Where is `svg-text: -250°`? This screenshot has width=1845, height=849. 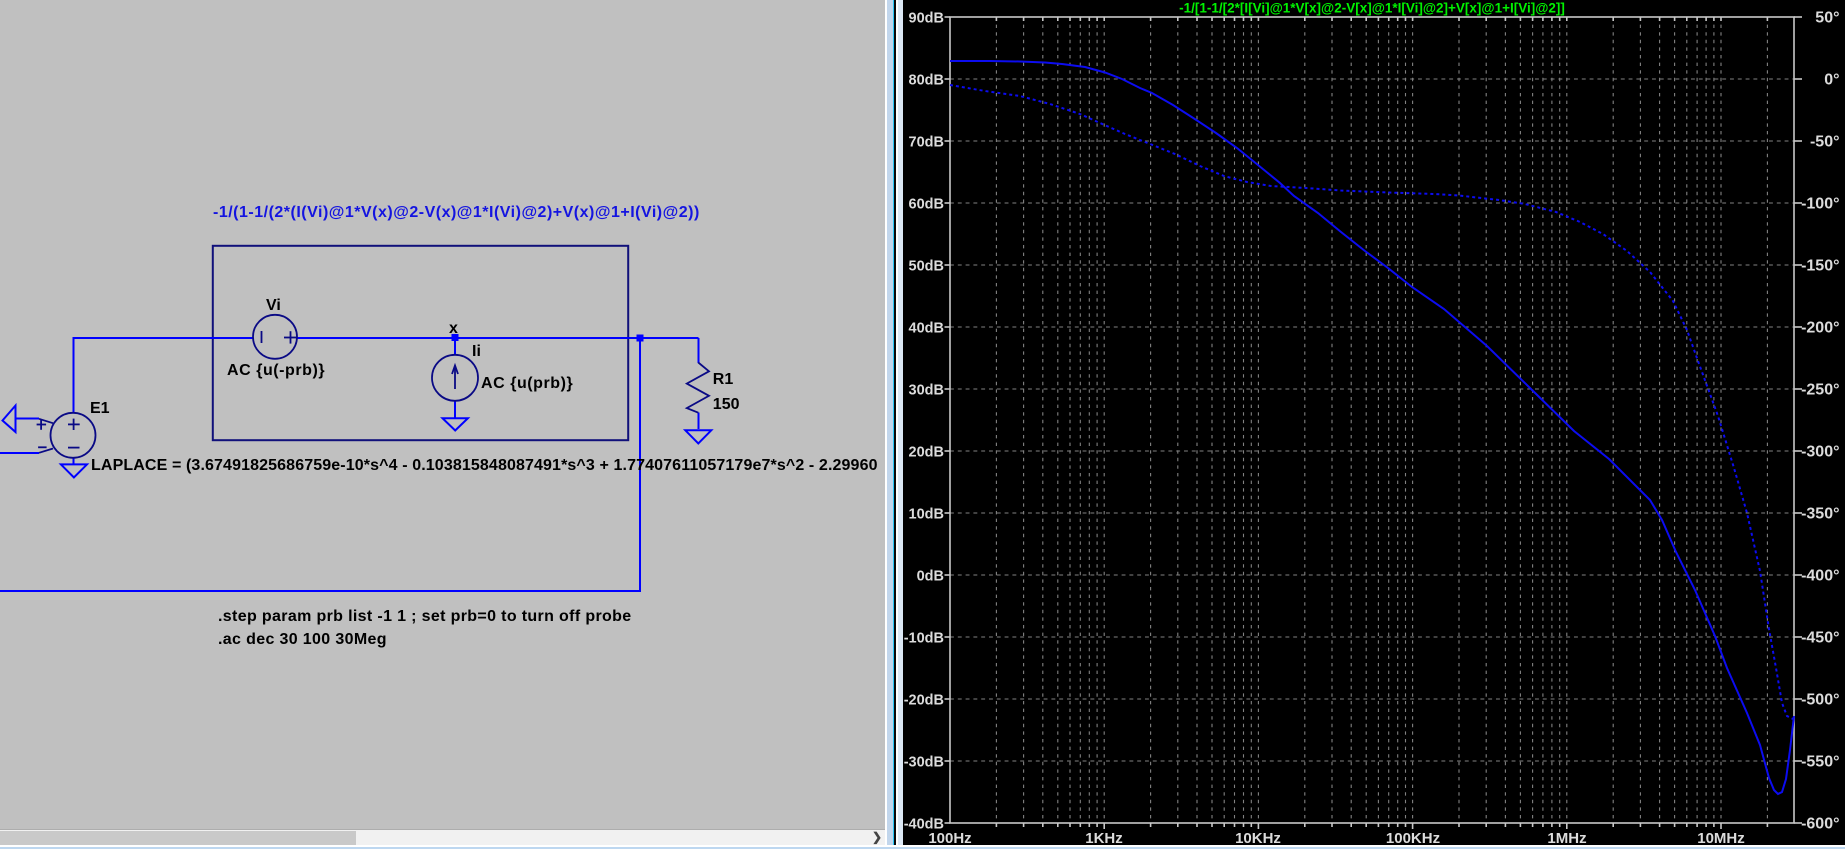
svg-text: -250° is located at coordinates (1820, 390).